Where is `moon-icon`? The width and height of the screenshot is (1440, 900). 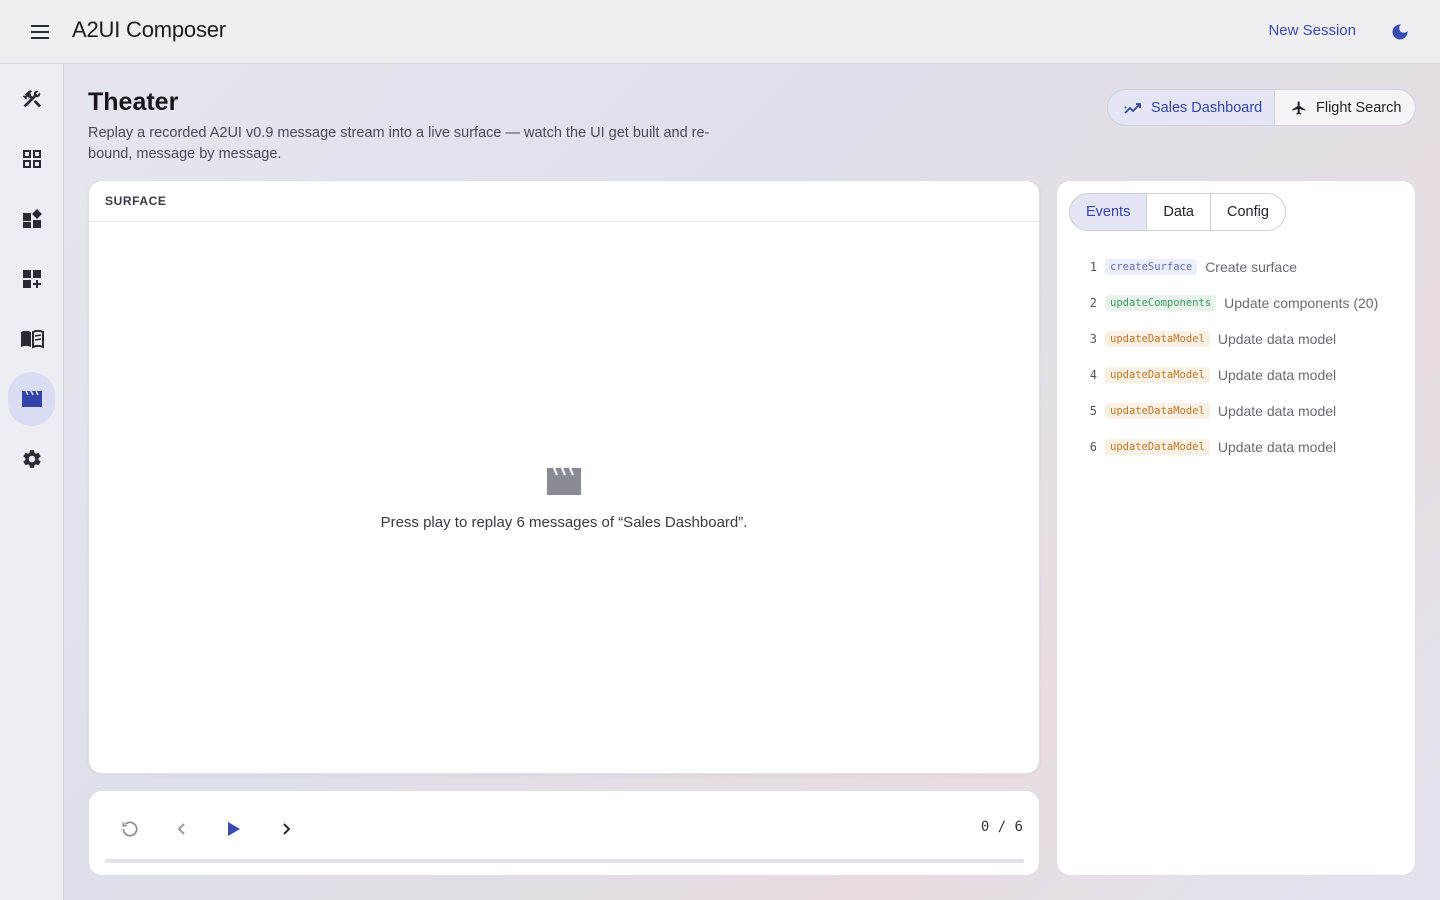
moon-icon is located at coordinates (1400, 32).